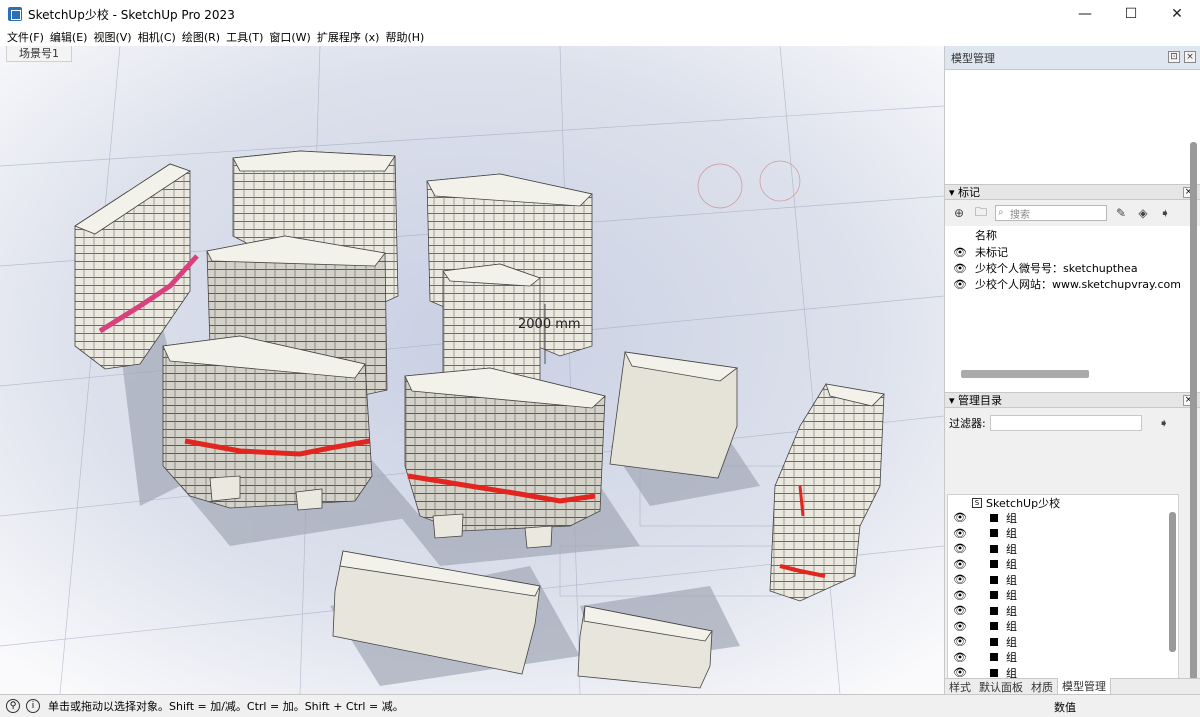 This screenshot has width=1200, height=717. Describe the element at coordinates (157, 37) in the screenshot. I see `menu-camera: 相机(C)` at that location.